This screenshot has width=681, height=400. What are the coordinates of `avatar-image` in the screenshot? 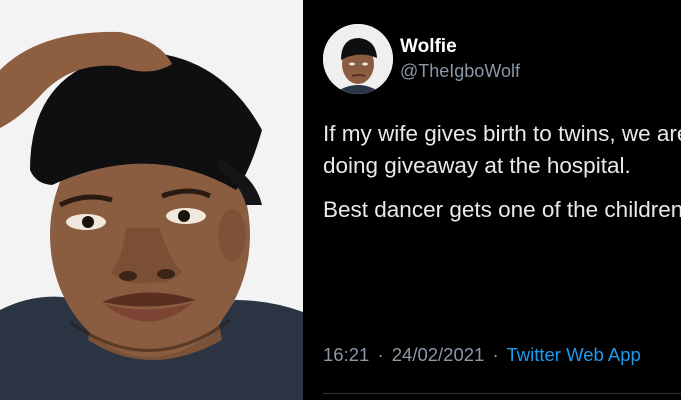 It's located at (358, 59).